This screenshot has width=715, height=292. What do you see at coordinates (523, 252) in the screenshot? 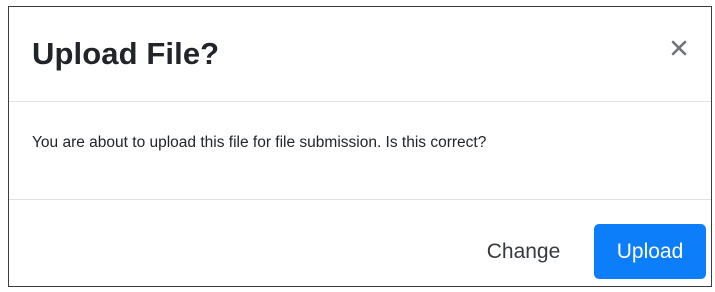
I see `change-button: Change` at bounding box center [523, 252].